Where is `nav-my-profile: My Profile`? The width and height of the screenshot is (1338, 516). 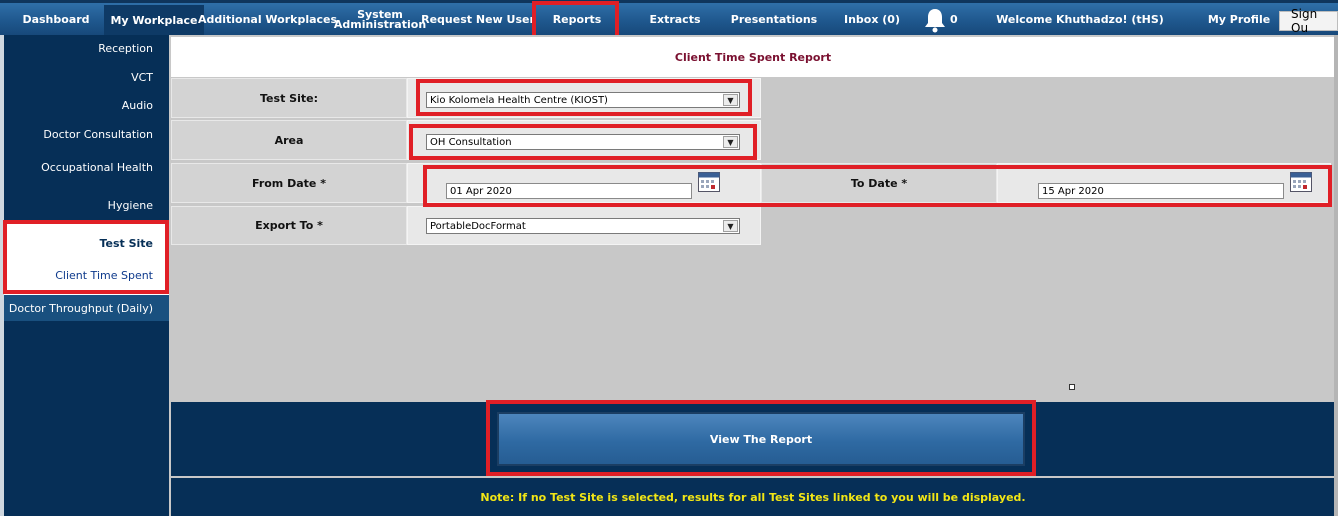 nav-my-profile: My Profile is located at coordinates (1239, 20).